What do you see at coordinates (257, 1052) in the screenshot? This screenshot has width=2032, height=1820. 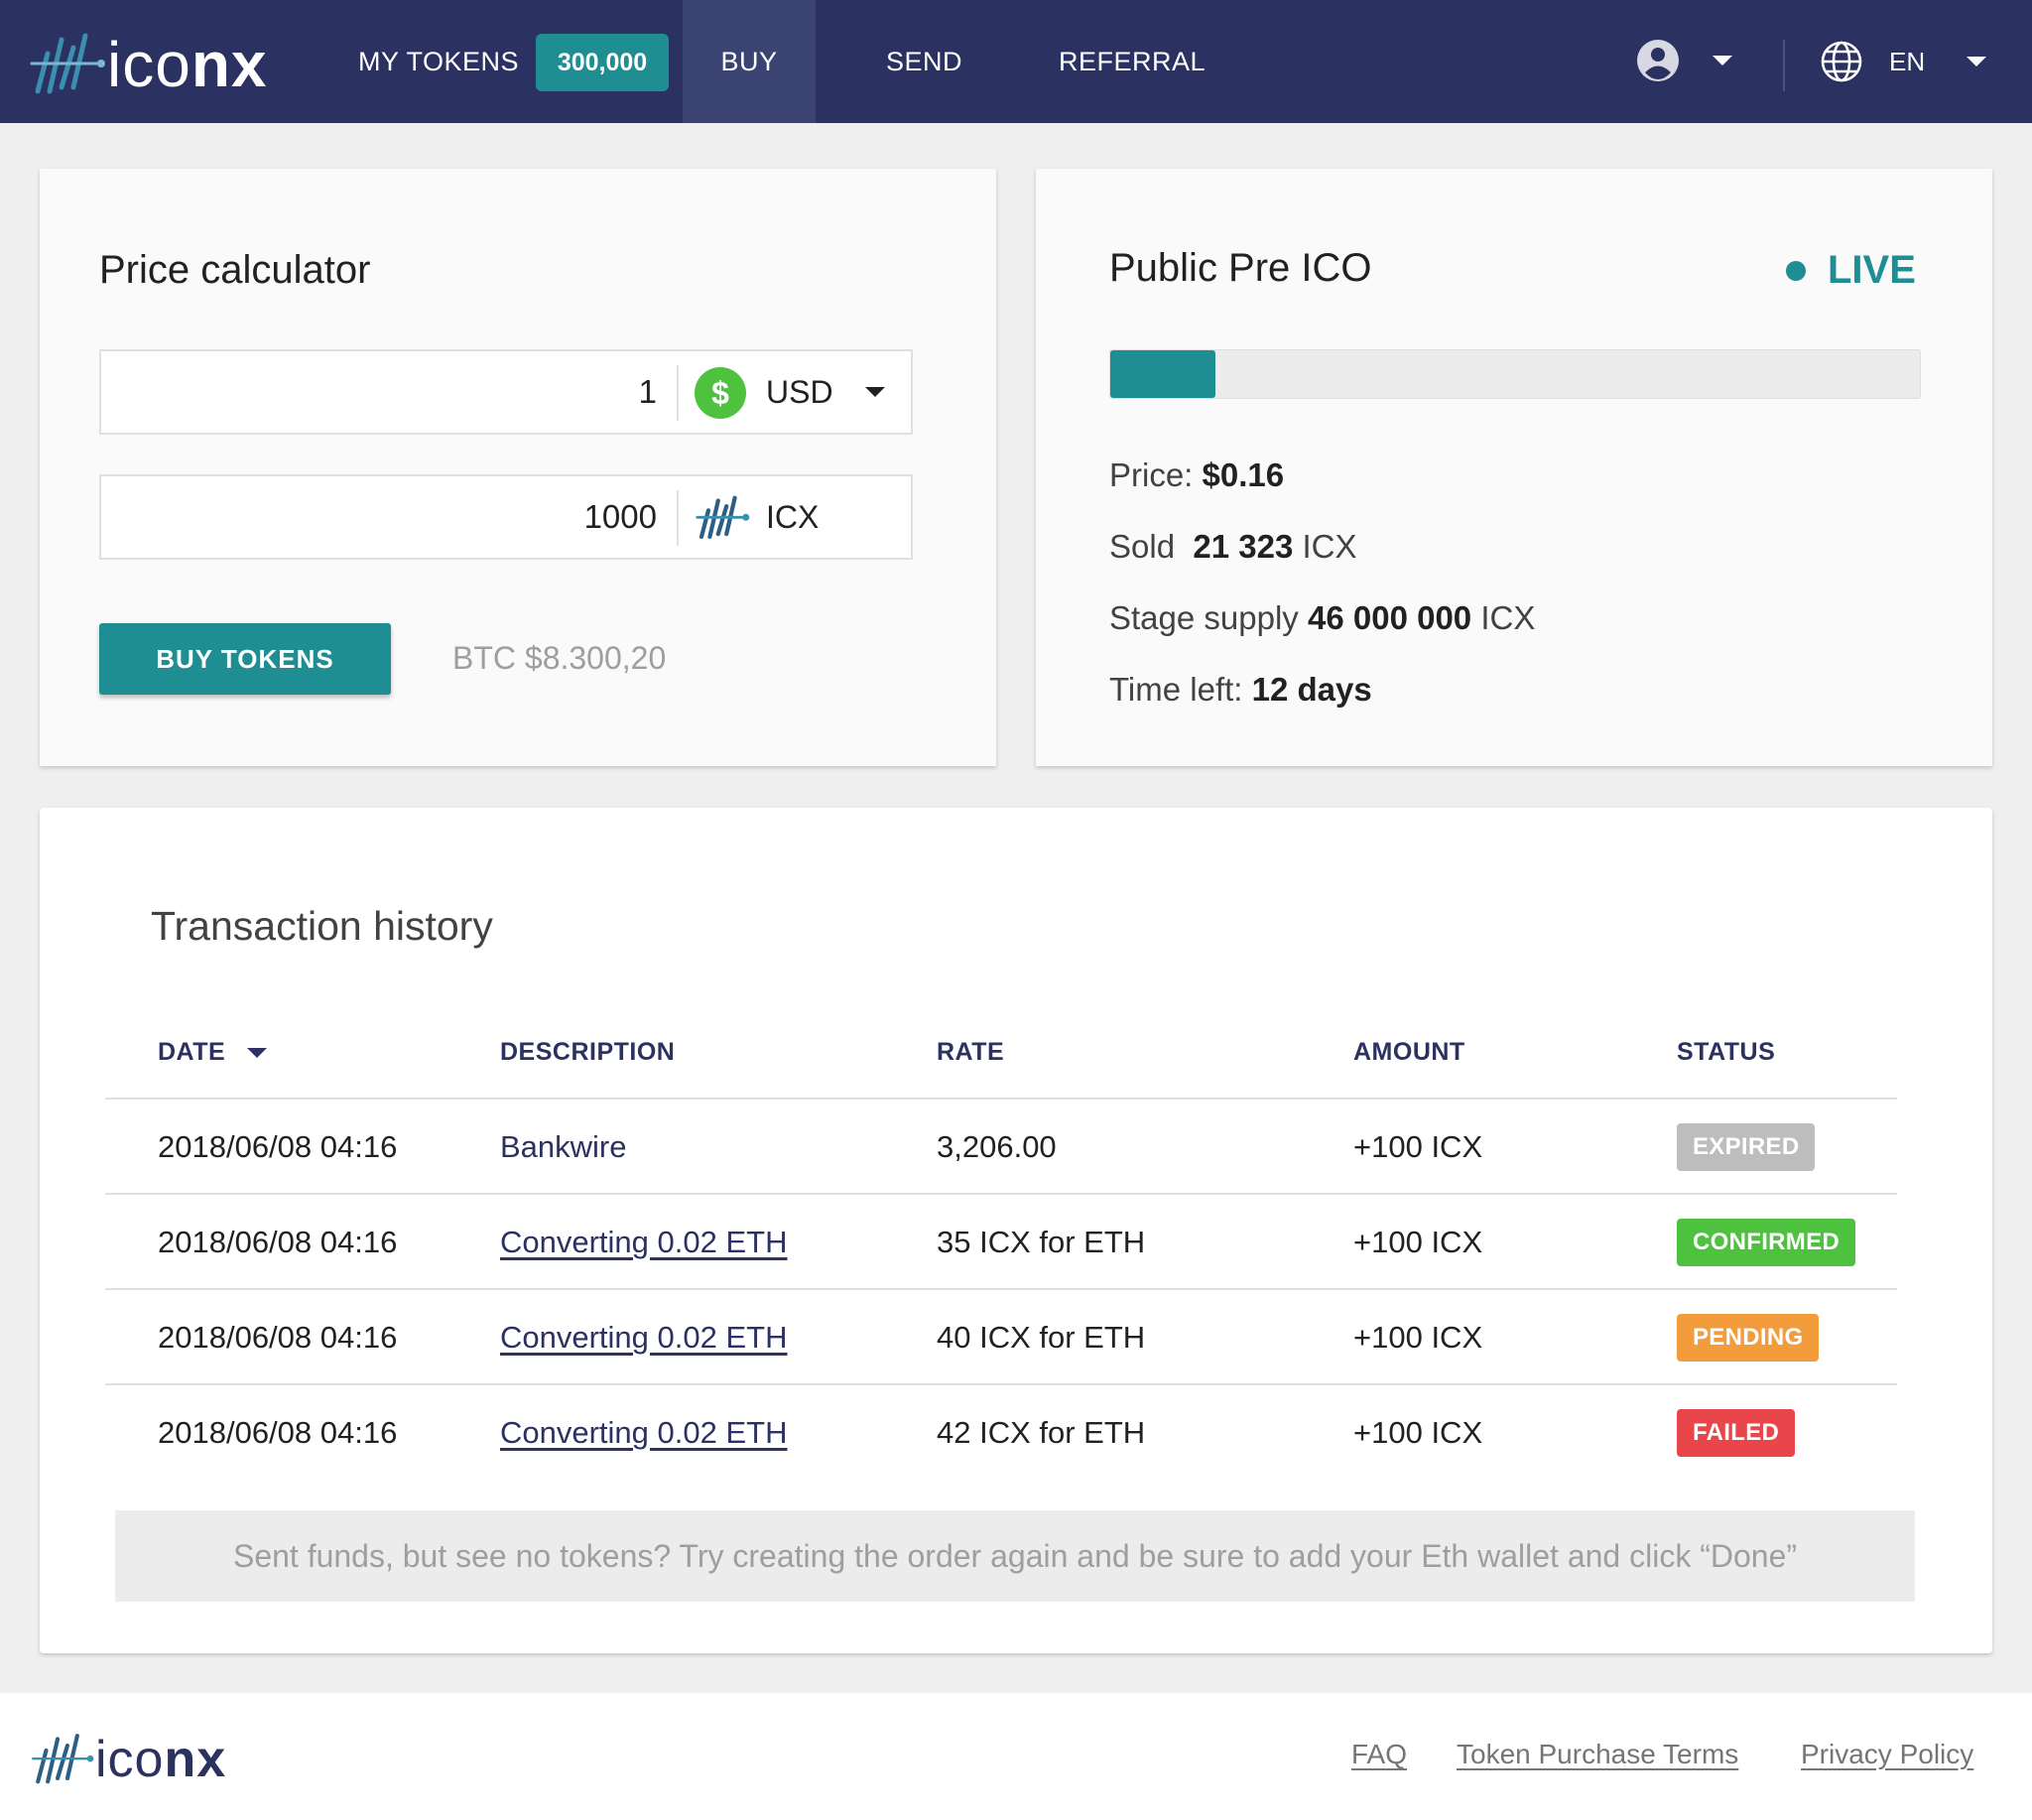 I see `sort-down-icon` at bounding box center [257, 1052].